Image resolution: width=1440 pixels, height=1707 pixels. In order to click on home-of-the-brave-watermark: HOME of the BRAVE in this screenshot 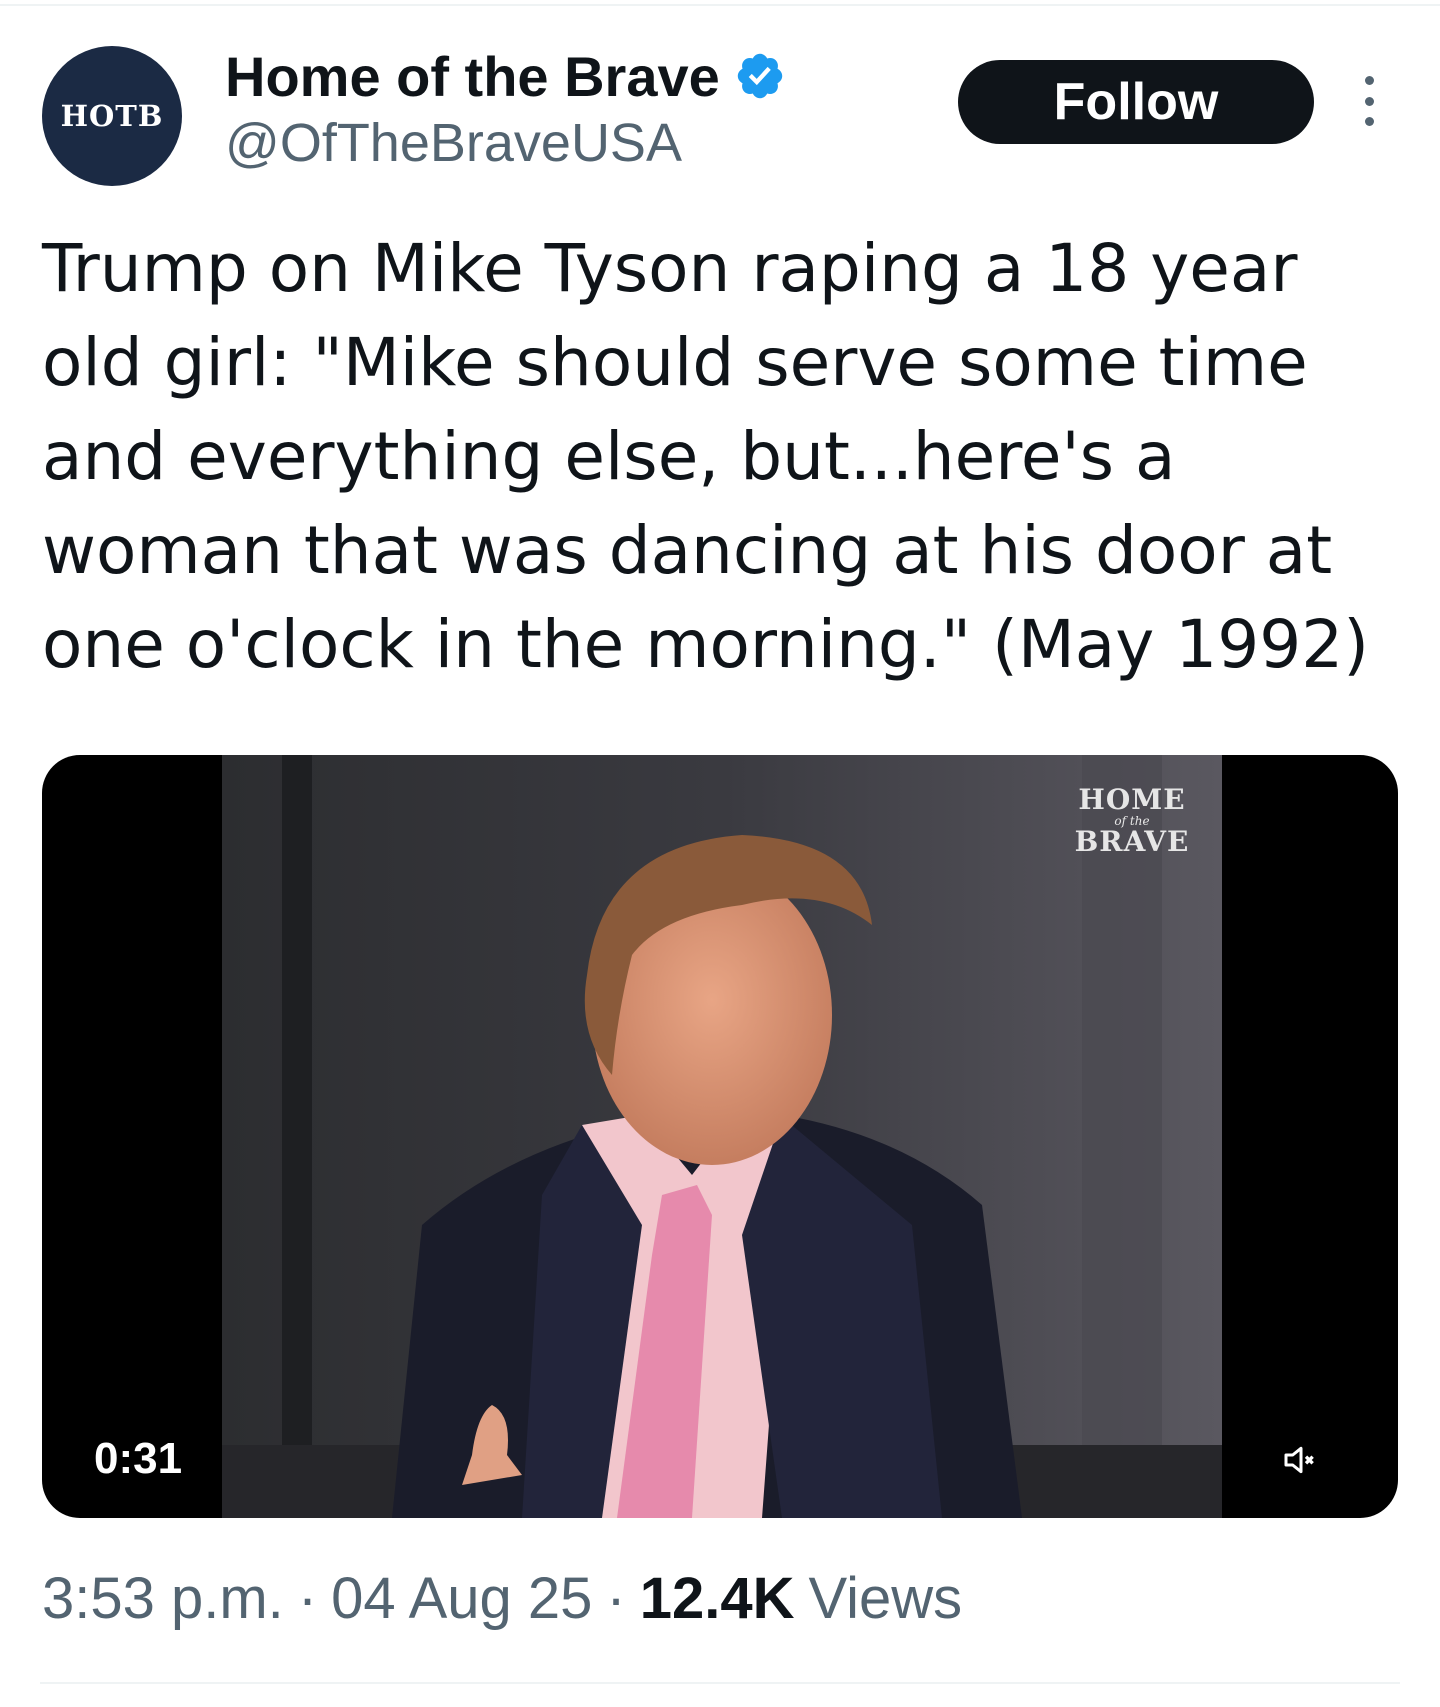, I will do `click(1132, 820)`.